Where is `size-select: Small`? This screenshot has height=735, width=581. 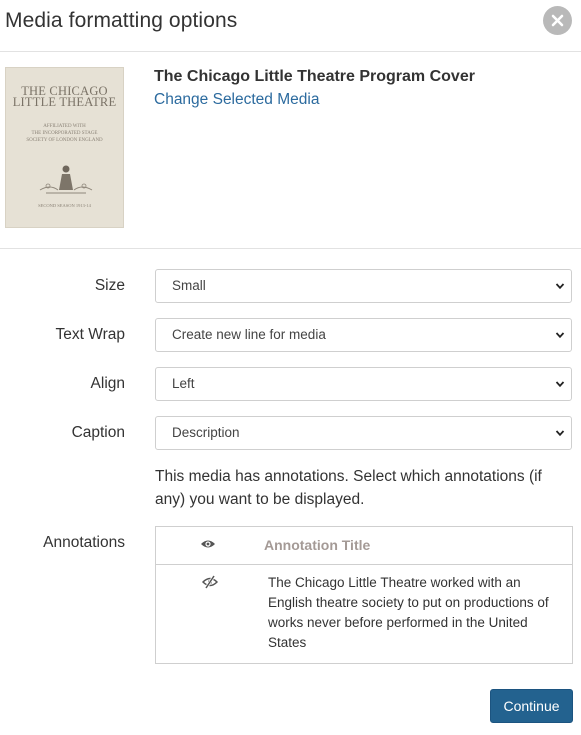
size-select: Small is located at coordinates (363, 286).